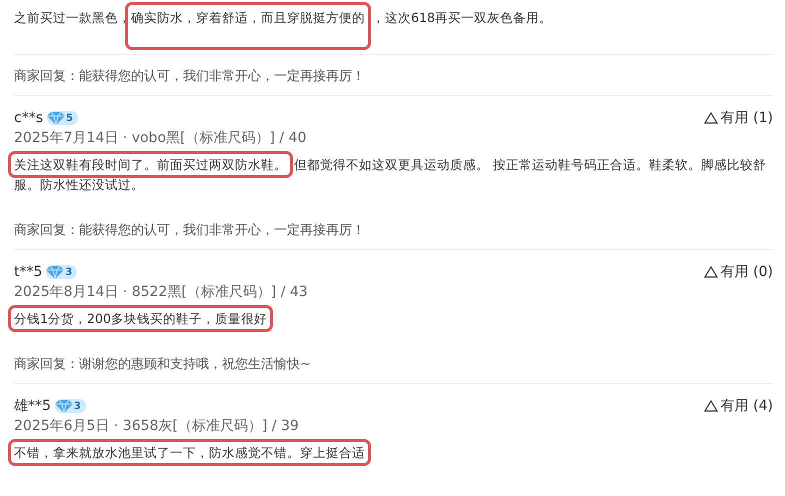 The height and width of the screenshot is (496, 785). I want to click on review-text: 不错，拿来就放水池里试了一下，防水感觉不错。穿上挺合适, so click(390, 453).